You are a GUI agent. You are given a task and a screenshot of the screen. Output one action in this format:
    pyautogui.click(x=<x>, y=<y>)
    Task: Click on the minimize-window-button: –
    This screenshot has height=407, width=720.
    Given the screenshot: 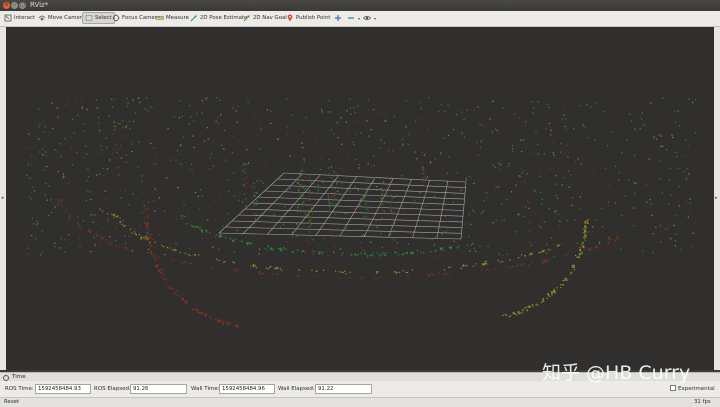 What is the action you would take?
    pyautogui.click(x=14, y=5)
    